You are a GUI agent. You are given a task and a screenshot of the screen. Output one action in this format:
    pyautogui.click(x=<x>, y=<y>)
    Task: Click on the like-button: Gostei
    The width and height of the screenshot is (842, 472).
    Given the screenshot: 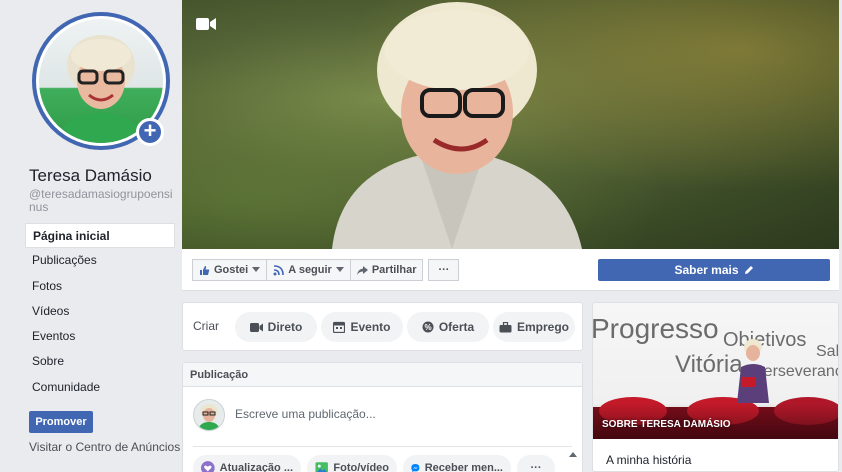 What is the action you would take?
    pyautogui.click(x=230, y=270)
    